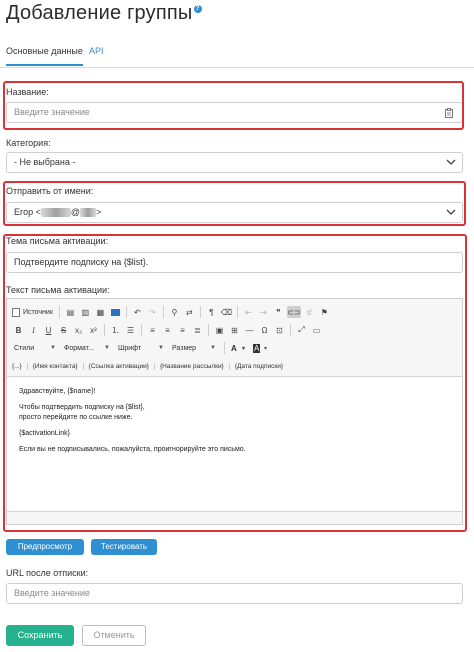 The width and height of the screenshot is (474, 652). What do you see at coordinates (87, 348) in the screenshot?
I see `format-dropdown: Формат... ▼` at bounding box center [87, 348].